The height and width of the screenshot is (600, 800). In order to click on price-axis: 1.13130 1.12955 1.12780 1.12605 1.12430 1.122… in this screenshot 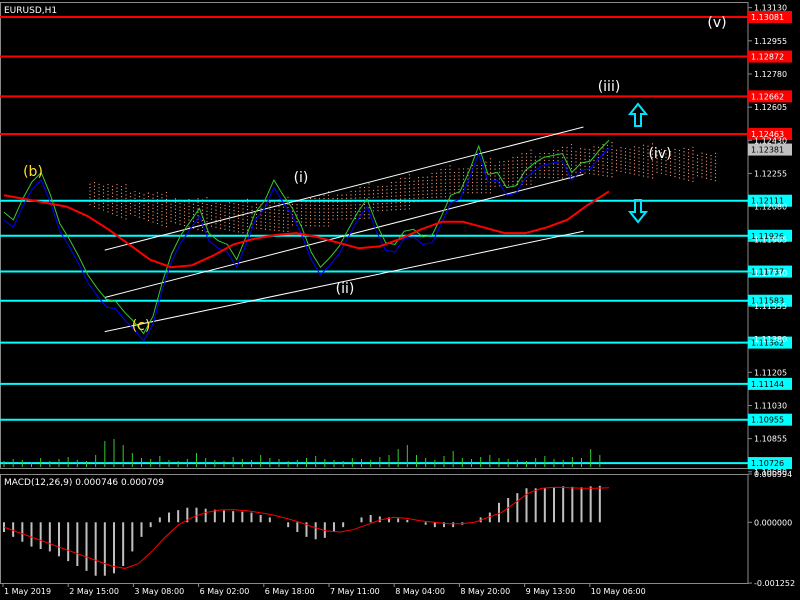, I will do `click(767, 240)`.